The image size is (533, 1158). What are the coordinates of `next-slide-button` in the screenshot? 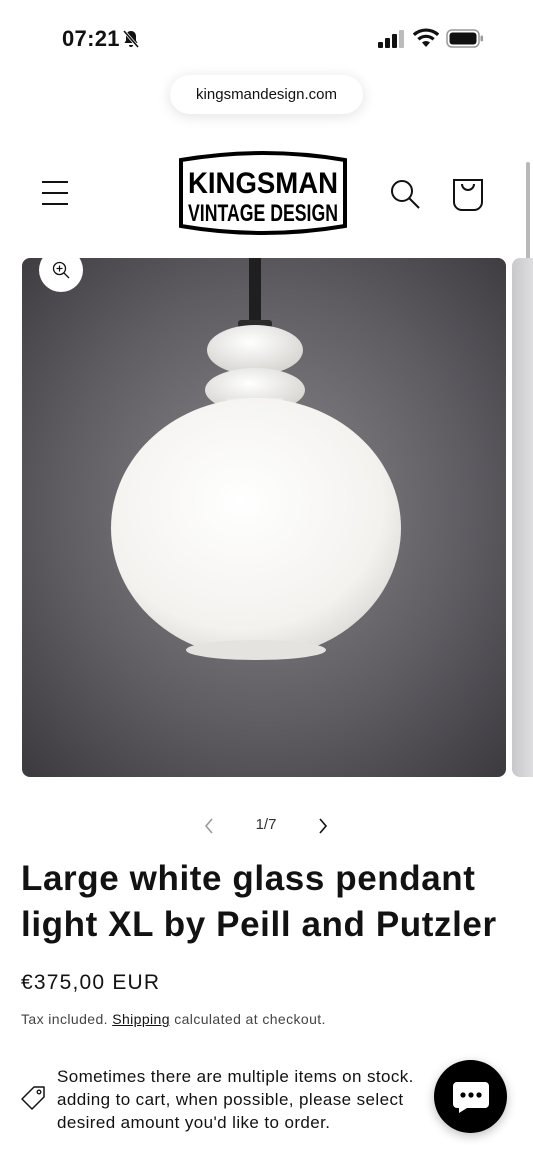 It's located at (323, 826).